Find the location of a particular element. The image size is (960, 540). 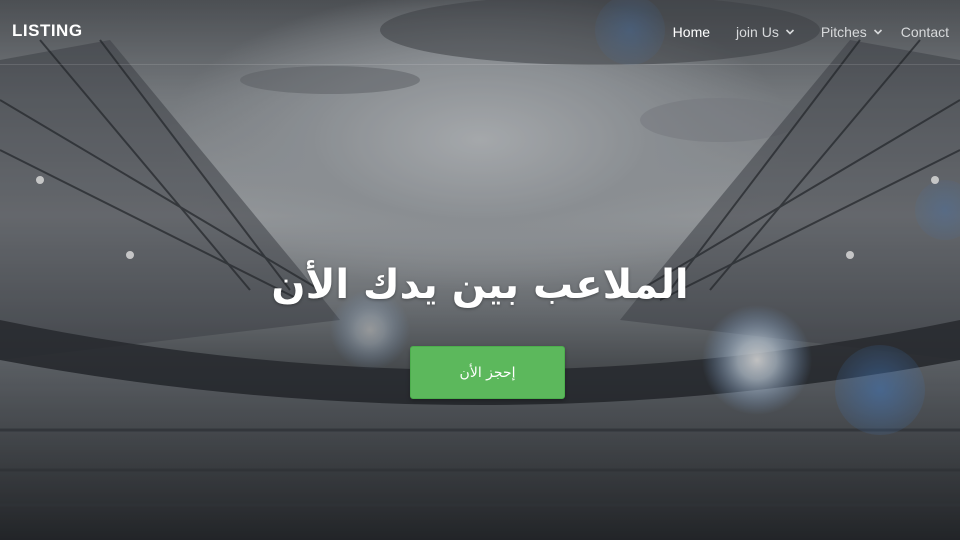

hero-title: الملاعب بين يدك الأن is located at coordinates (480, 285).